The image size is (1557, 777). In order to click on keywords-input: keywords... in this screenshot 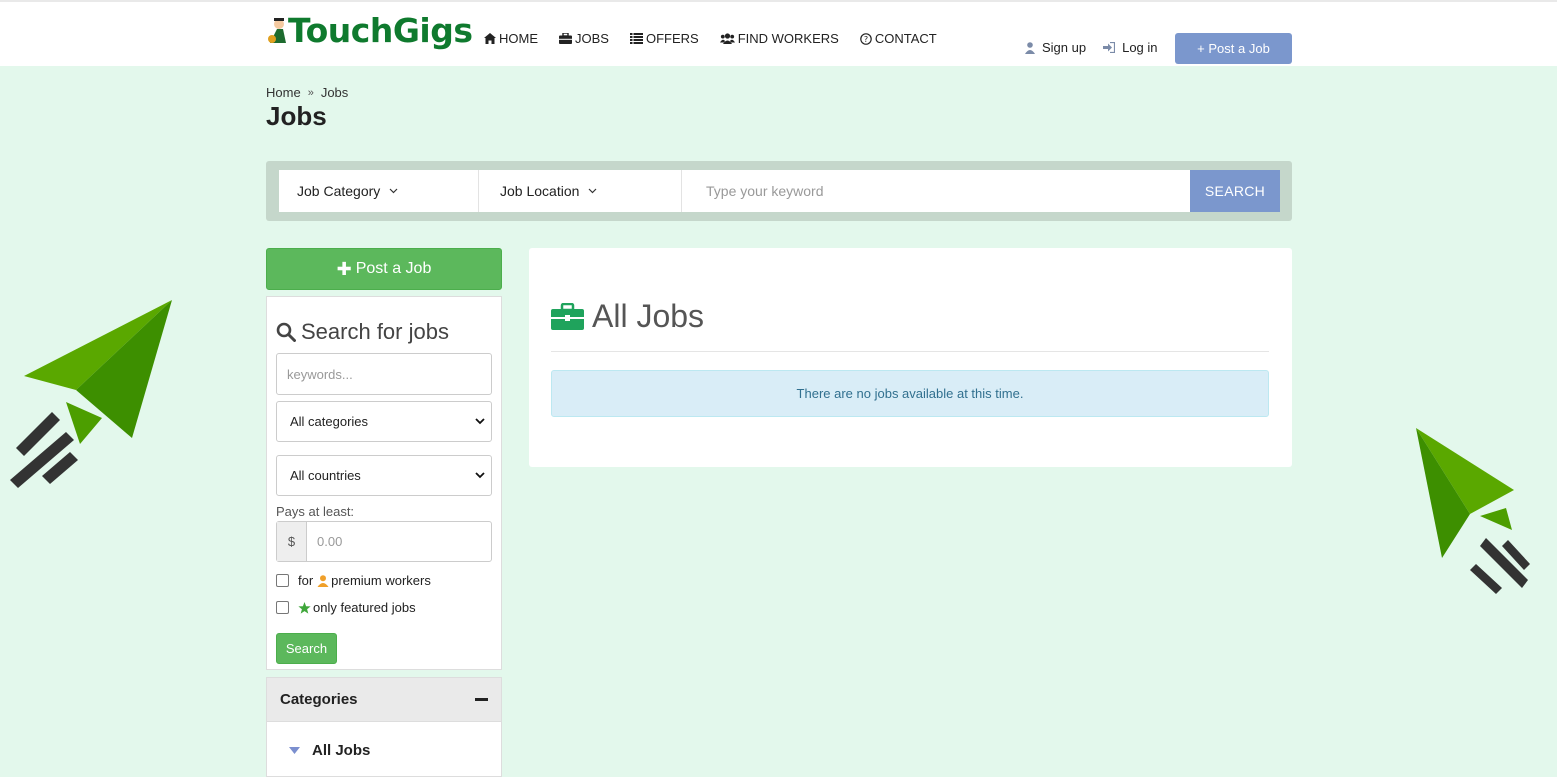, I will do `click(384, 374)`.